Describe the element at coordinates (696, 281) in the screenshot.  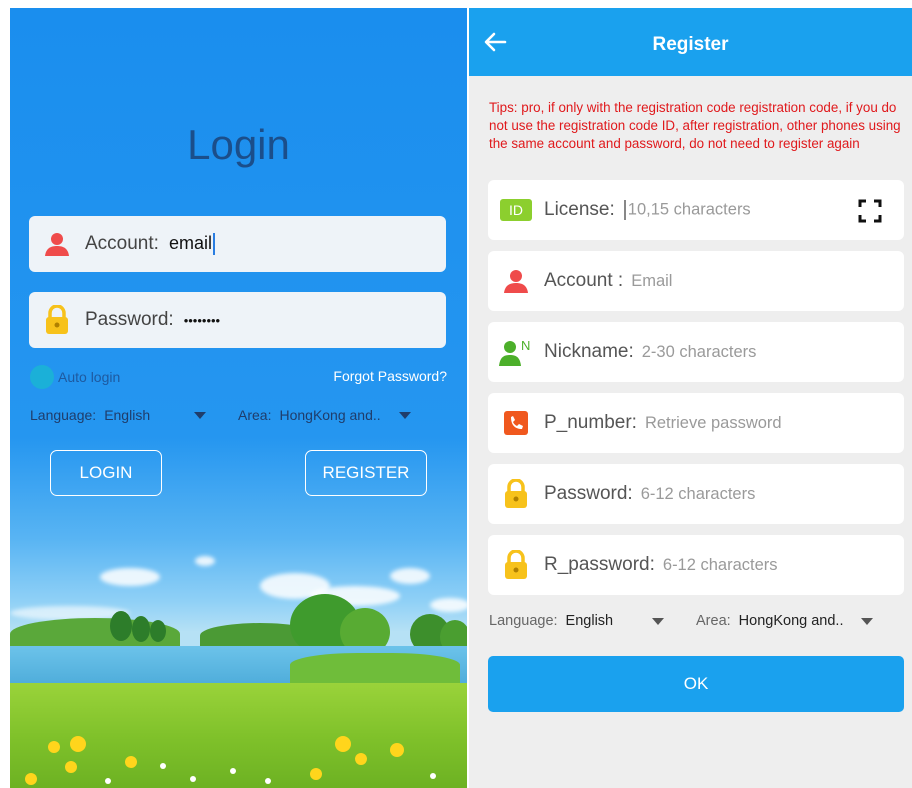
I see `account-field: Account : Email` at that location.